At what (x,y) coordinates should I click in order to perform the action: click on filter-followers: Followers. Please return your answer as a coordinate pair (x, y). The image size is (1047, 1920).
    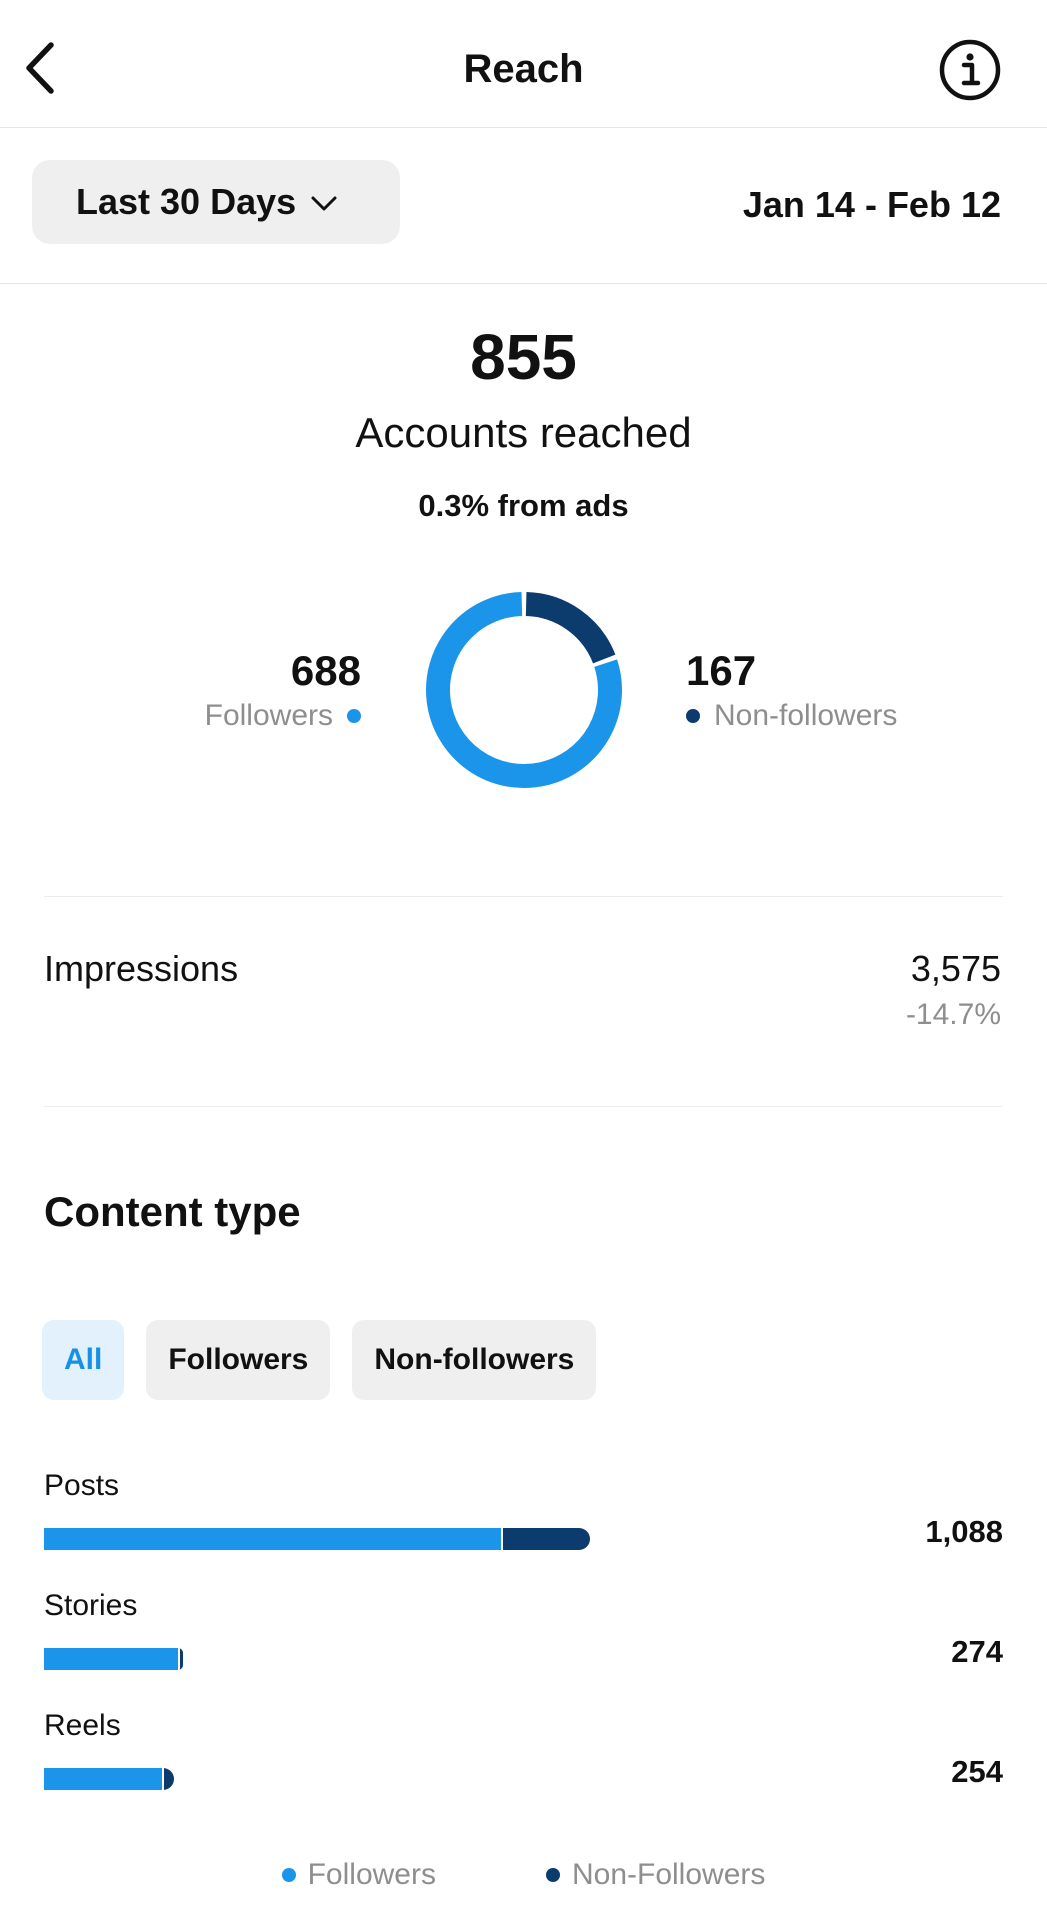
    Looking at the image, I should click on (238, 1360).